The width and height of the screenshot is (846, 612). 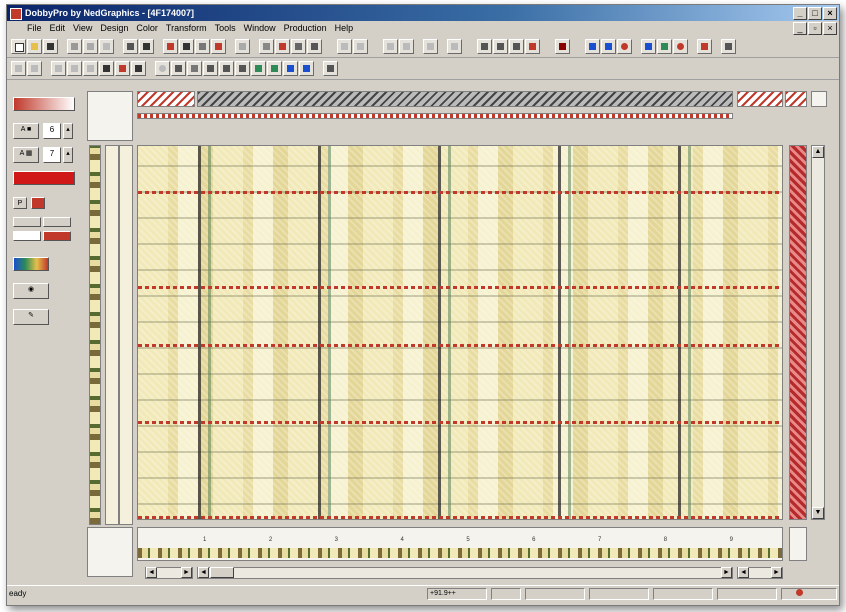 I want to click on pattern-b-icon, so click(x=500, y=46).